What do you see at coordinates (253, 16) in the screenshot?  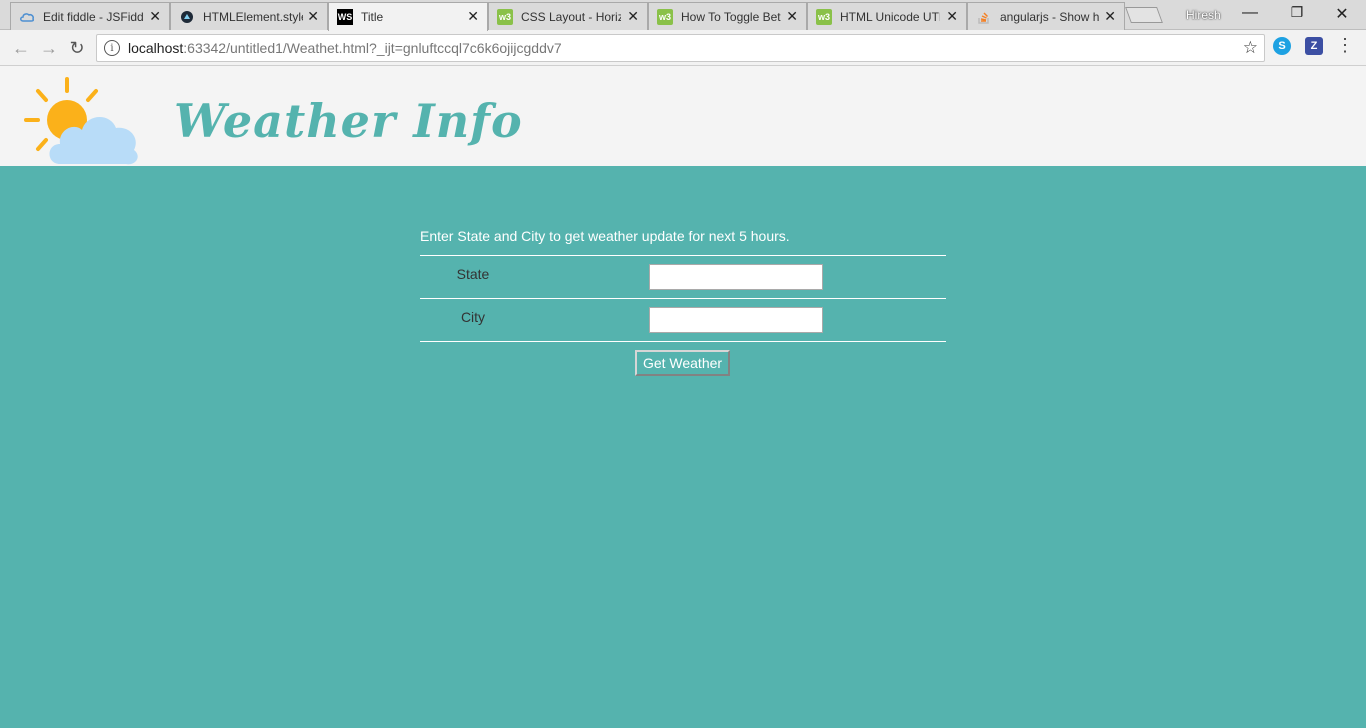 I see `tab-title: HTMLElement.style` at bounding box center [253, 16].